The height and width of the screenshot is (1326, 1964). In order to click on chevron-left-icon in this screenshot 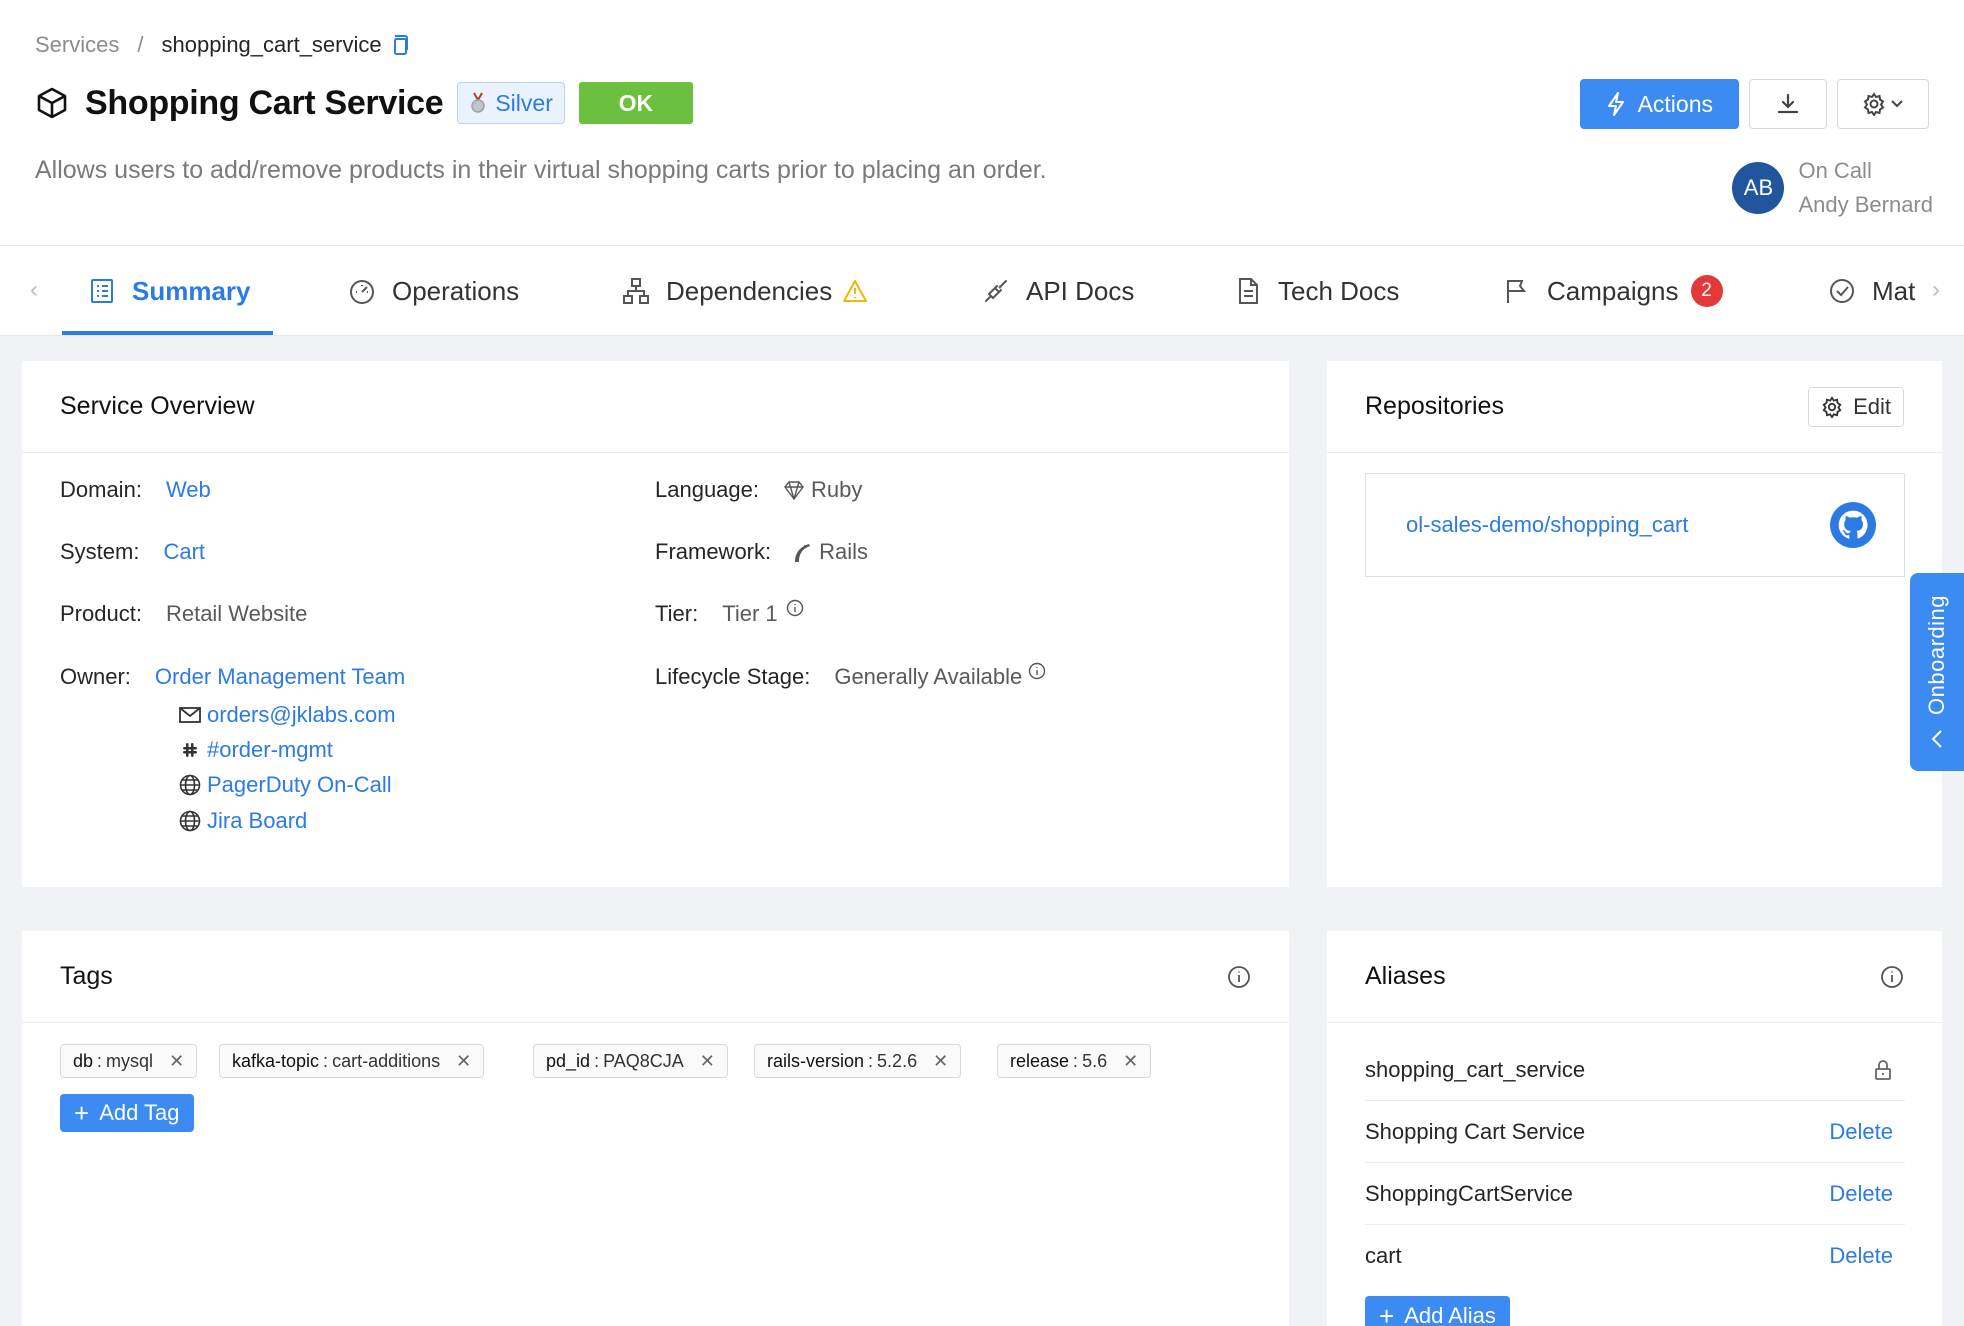, I will do `click(1937, 739)`.